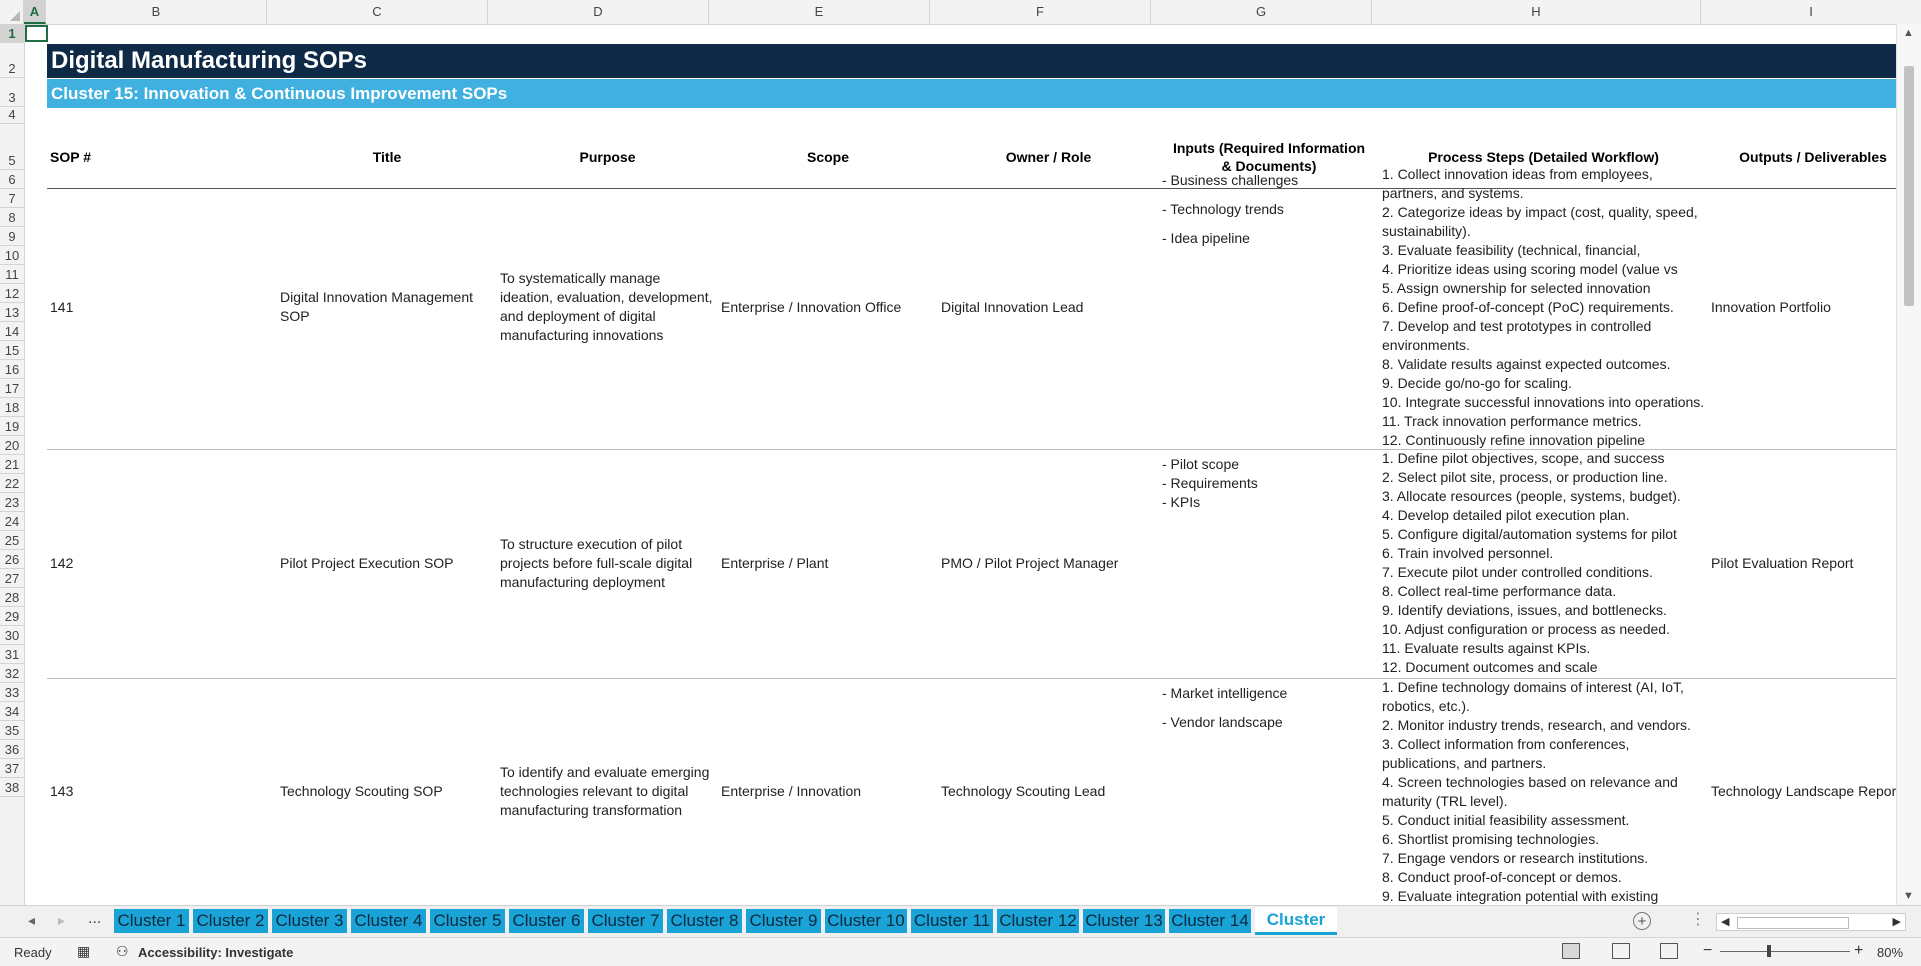 Image resolution: width=1921 pixels, height=966 pixels. I want to click on row-header-15: 15, so click(12, 350).